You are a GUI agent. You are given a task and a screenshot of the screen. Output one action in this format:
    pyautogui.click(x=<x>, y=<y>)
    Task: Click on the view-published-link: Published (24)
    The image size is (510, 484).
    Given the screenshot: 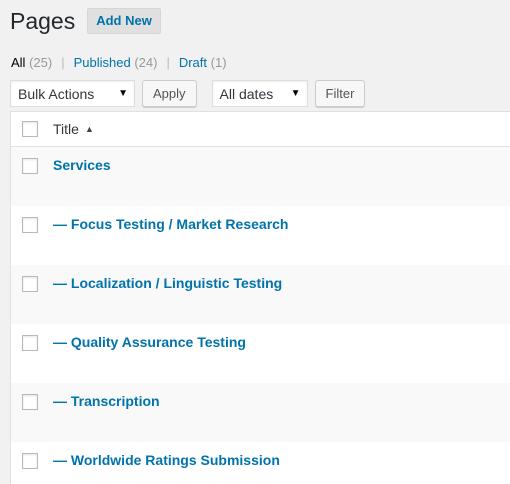 What is the action you would take?
    pyautogui.click(x=116, y=62)
    